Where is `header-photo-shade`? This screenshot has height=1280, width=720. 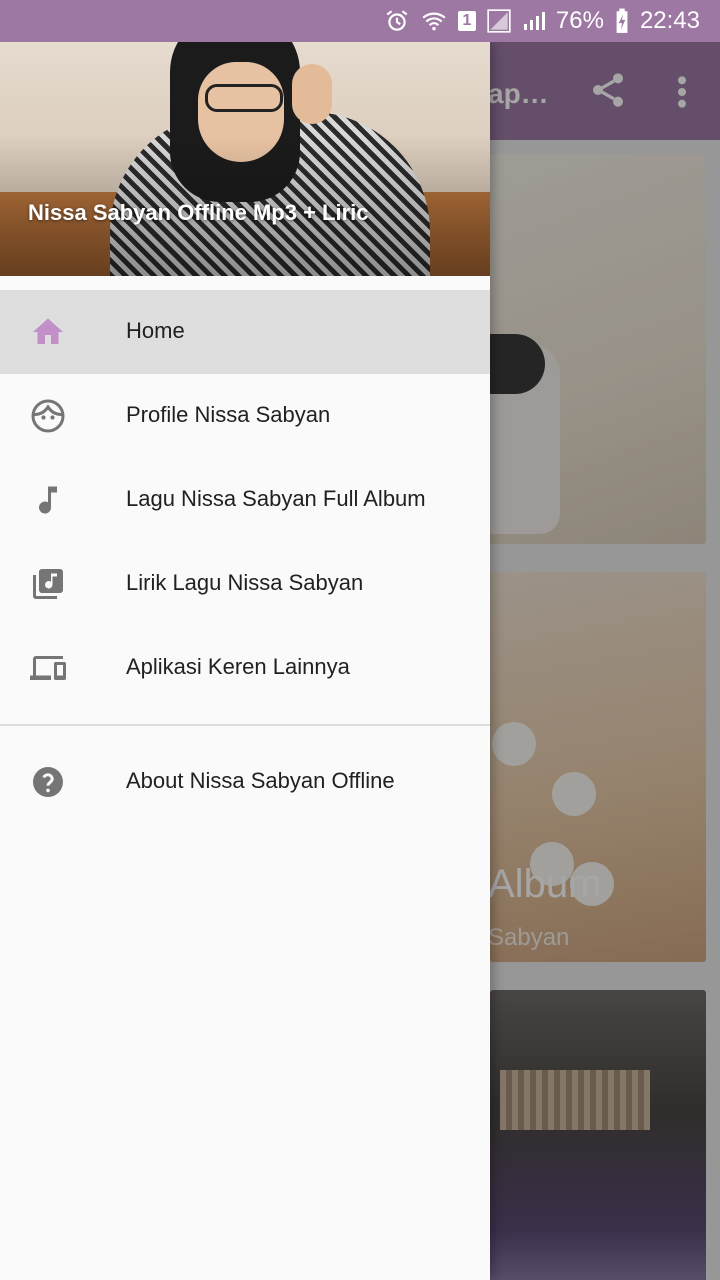
header-photo-shade is located at coordinates (245, 159).